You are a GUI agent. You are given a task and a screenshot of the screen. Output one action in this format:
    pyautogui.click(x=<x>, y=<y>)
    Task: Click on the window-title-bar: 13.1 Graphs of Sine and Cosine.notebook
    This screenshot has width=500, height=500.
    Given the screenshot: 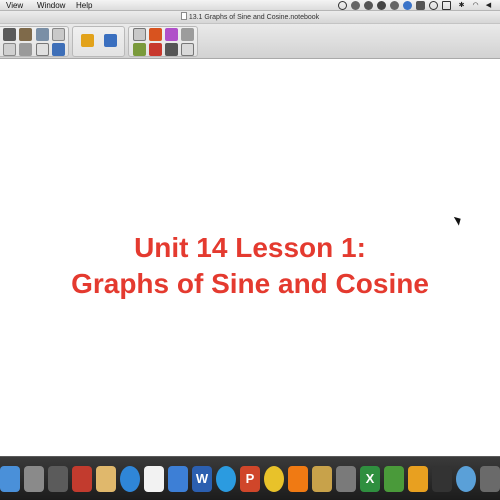 What is the action you would take?
    pyautogui.click(x=250, y=17)
    